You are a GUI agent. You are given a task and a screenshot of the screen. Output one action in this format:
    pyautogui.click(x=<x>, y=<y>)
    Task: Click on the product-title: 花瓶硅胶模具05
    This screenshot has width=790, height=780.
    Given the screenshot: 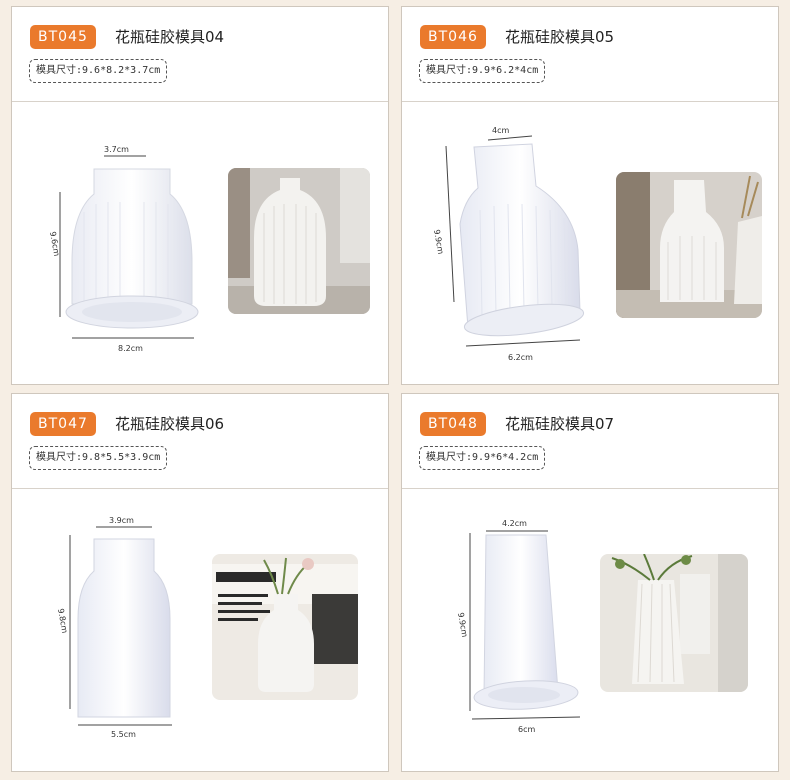 What is the action you would take?
    pyautogui.click(x=560, y=37)
    